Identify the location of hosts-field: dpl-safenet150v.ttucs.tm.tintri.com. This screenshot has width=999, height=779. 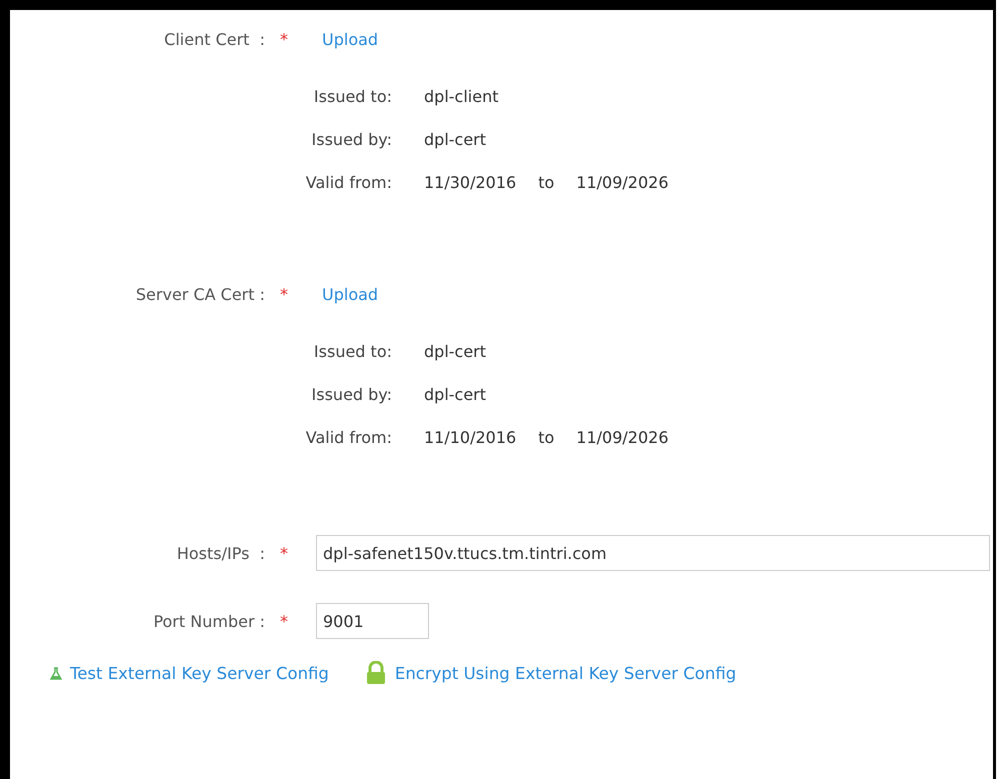
(653, 553).